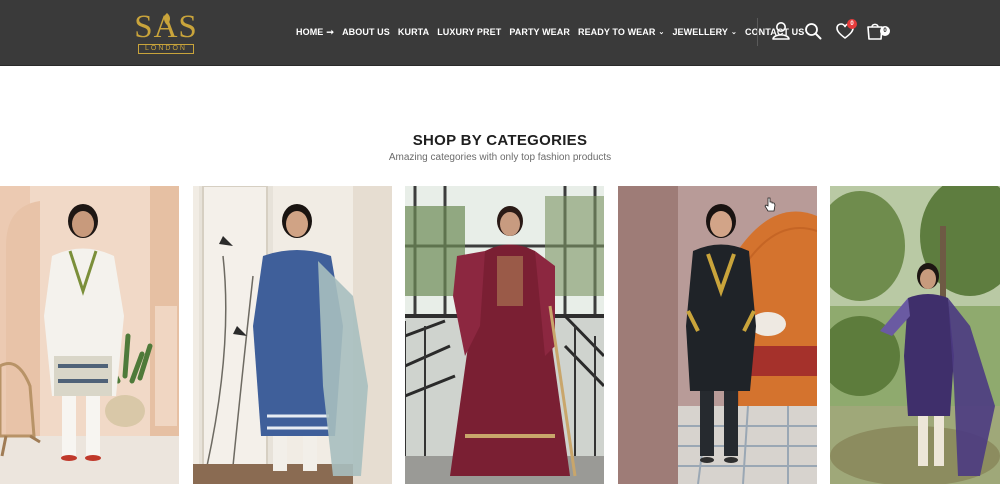  I want to click on arrow-right-icon: ➞, so click(330, 31).